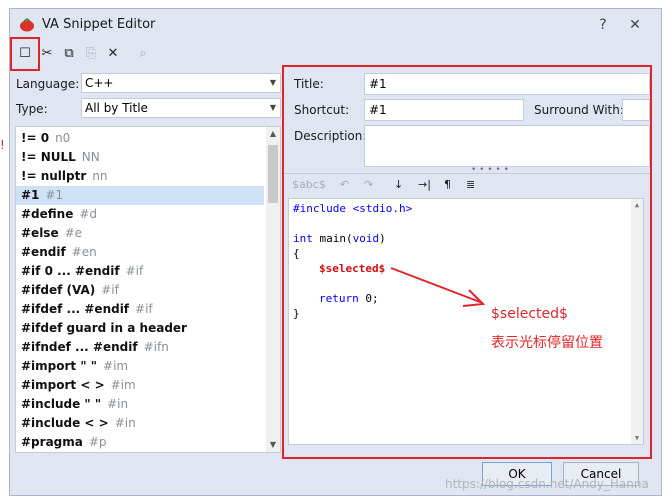  I want to click on code-line: $selected$, so click(352, 268).